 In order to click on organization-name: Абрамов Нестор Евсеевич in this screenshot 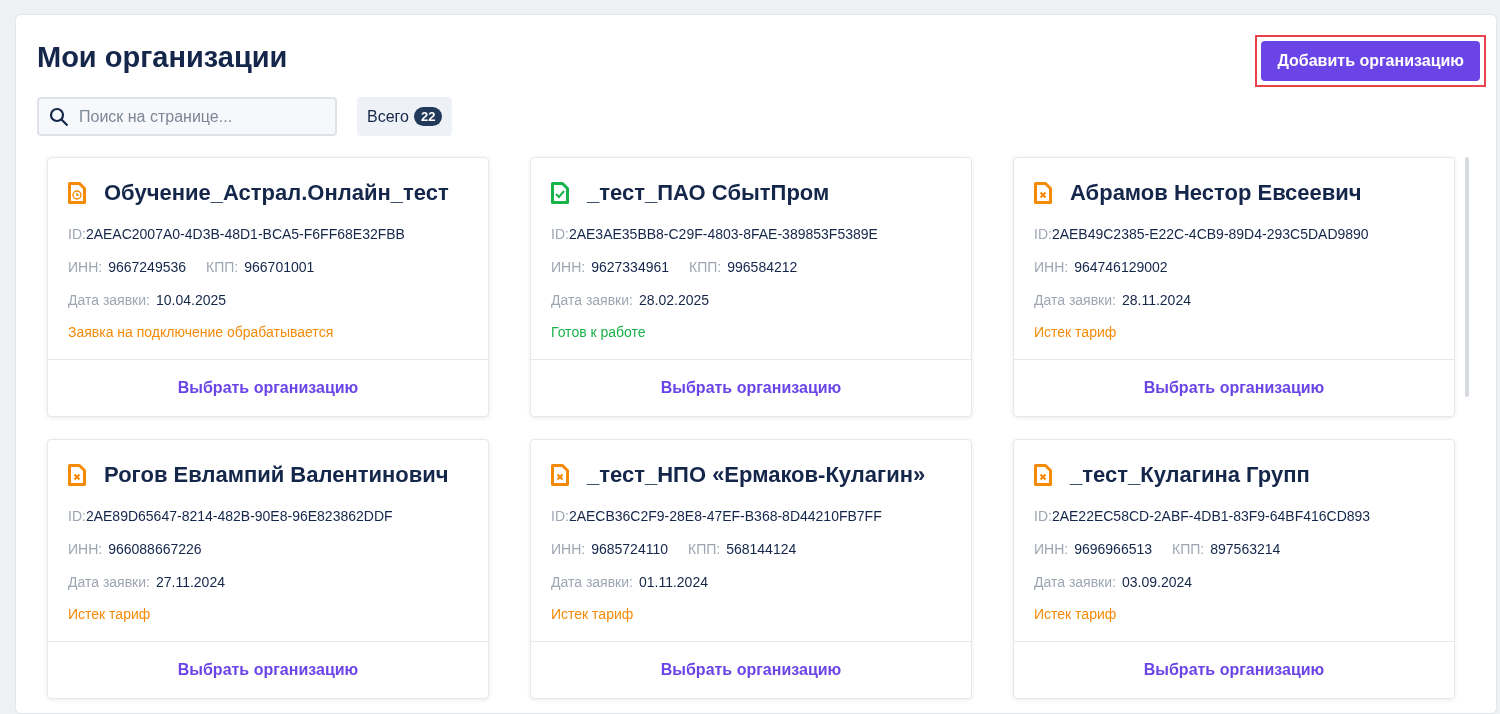, I will do `click(1216, 193)`.